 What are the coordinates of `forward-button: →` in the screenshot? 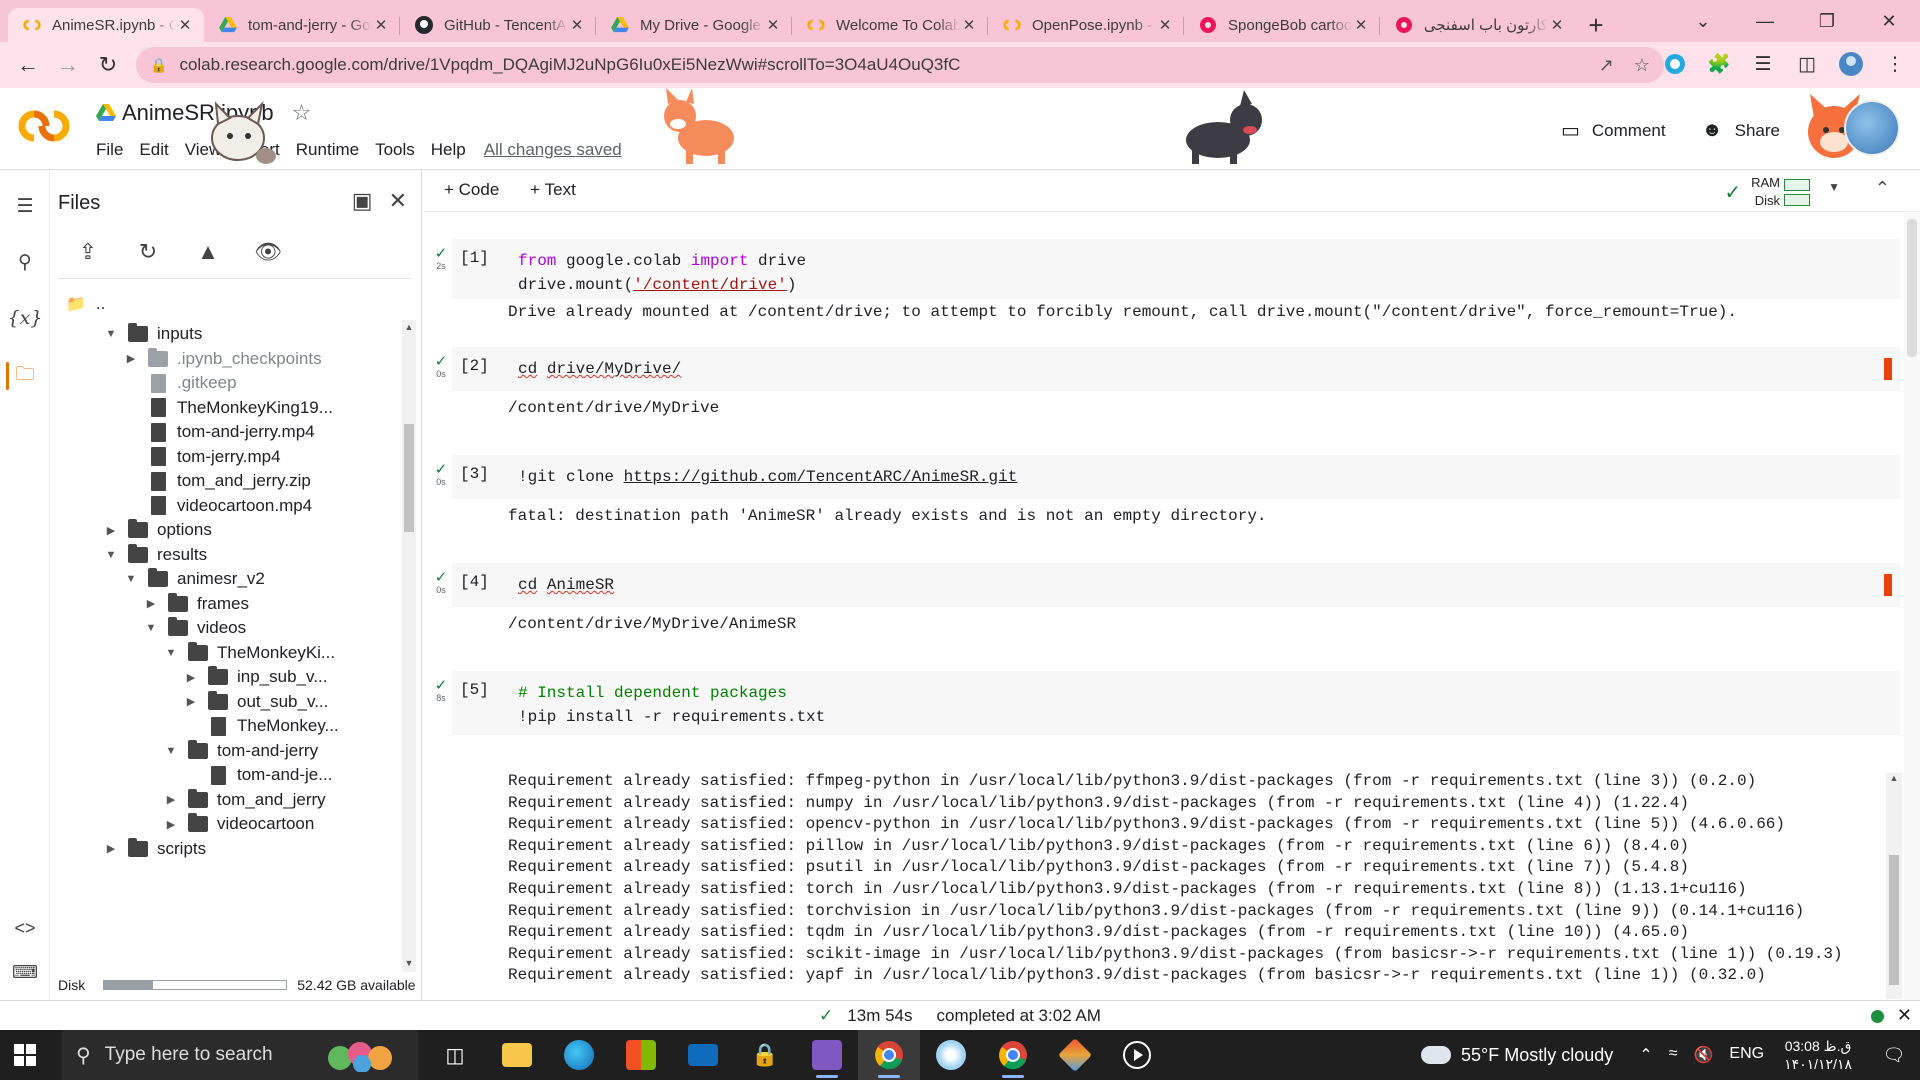 It's located at (68, 65).